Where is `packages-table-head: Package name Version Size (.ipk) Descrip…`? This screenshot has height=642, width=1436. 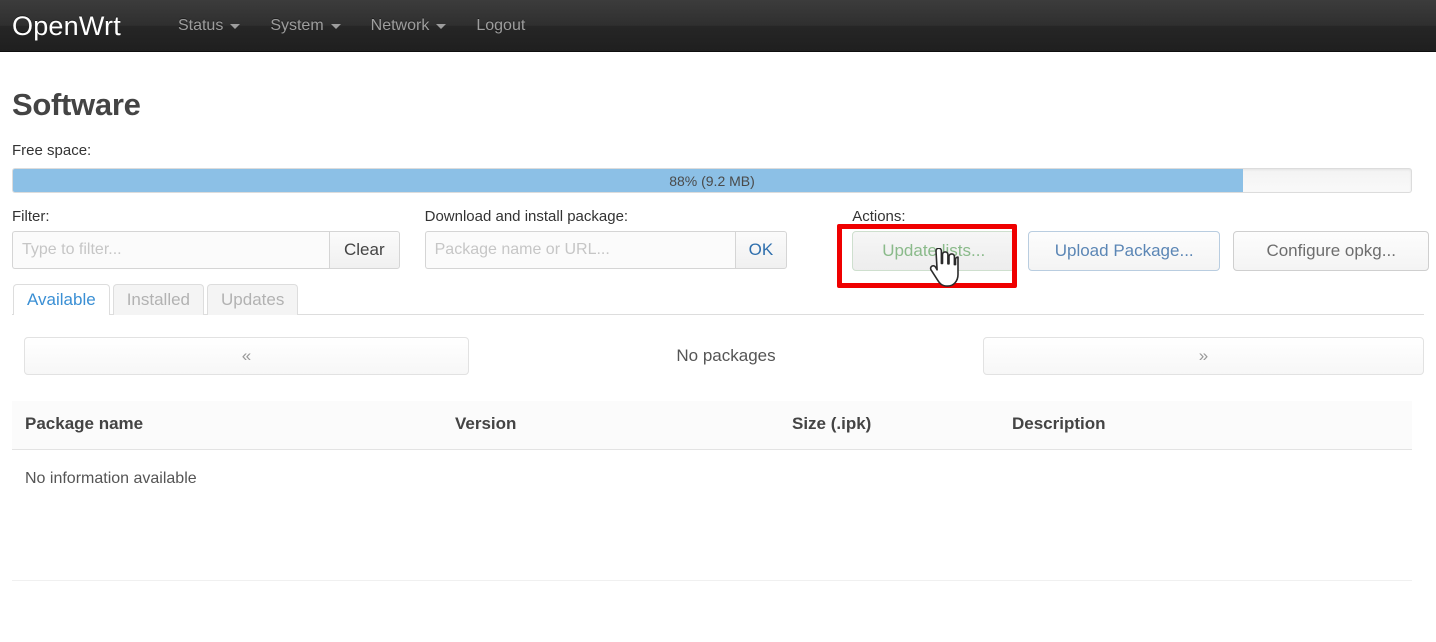 packages-table-head: Package name Version Size (.ipk) Descrip… is located at coordinates (712, 425).